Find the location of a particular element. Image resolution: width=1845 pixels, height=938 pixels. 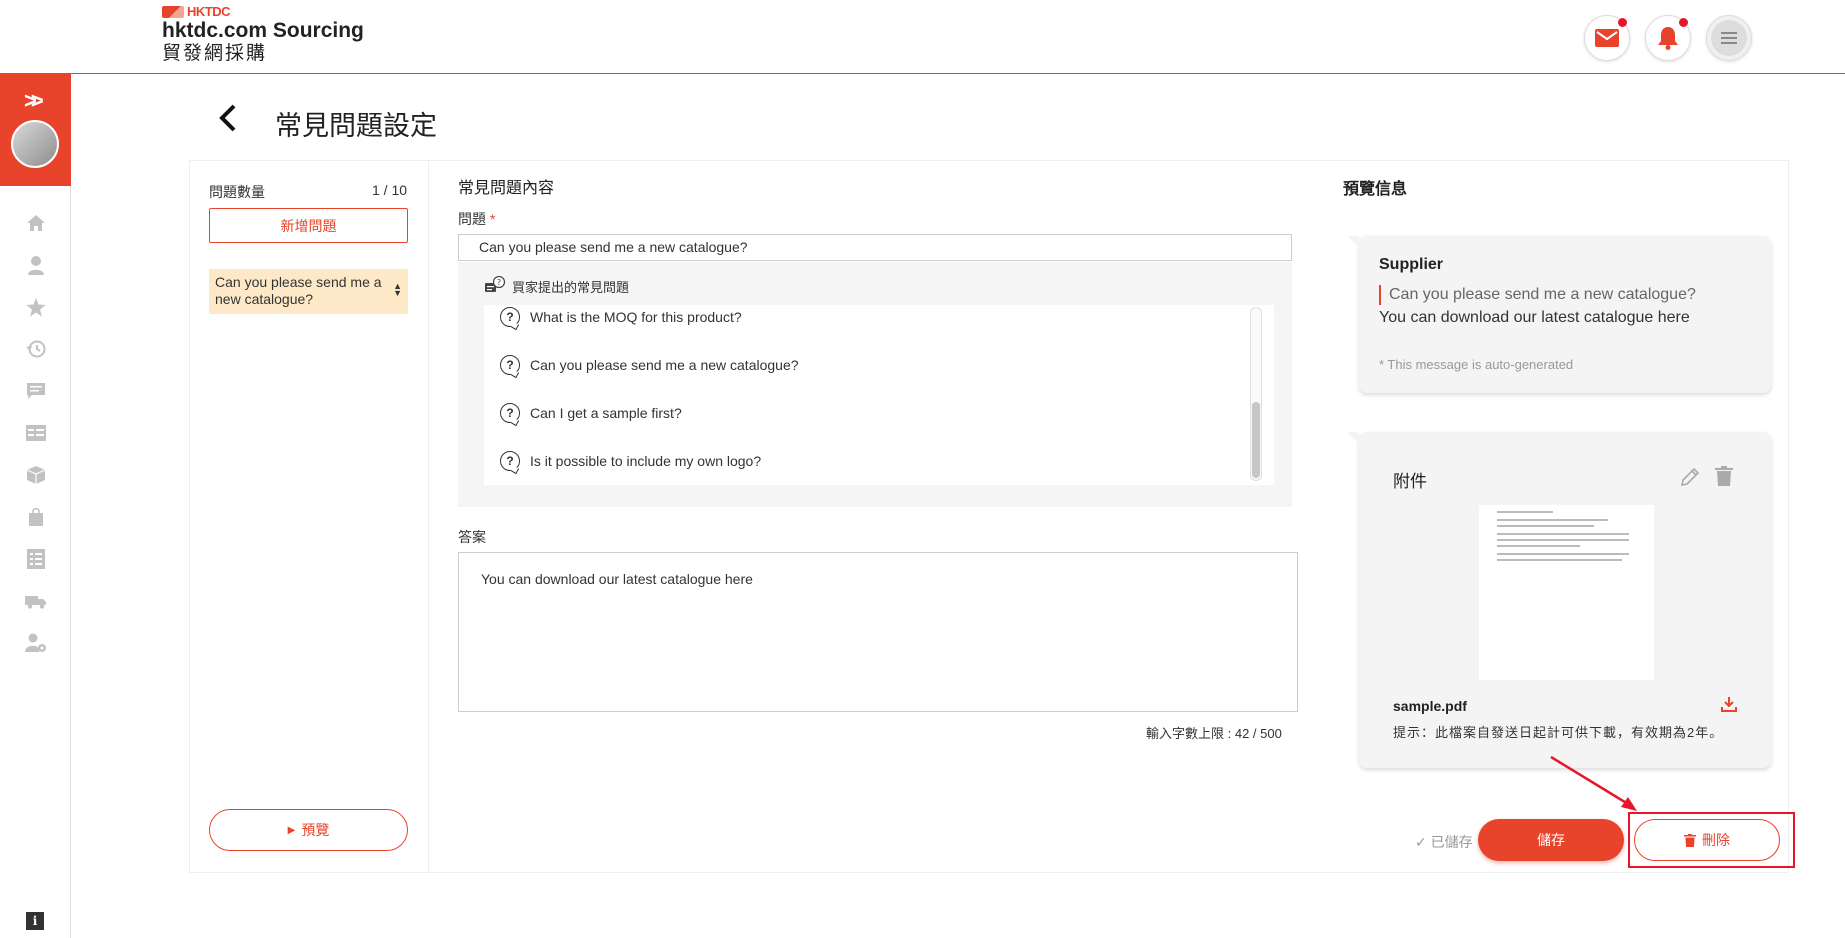

dropdown-scrollbar is located at coordinates (1256, 394).